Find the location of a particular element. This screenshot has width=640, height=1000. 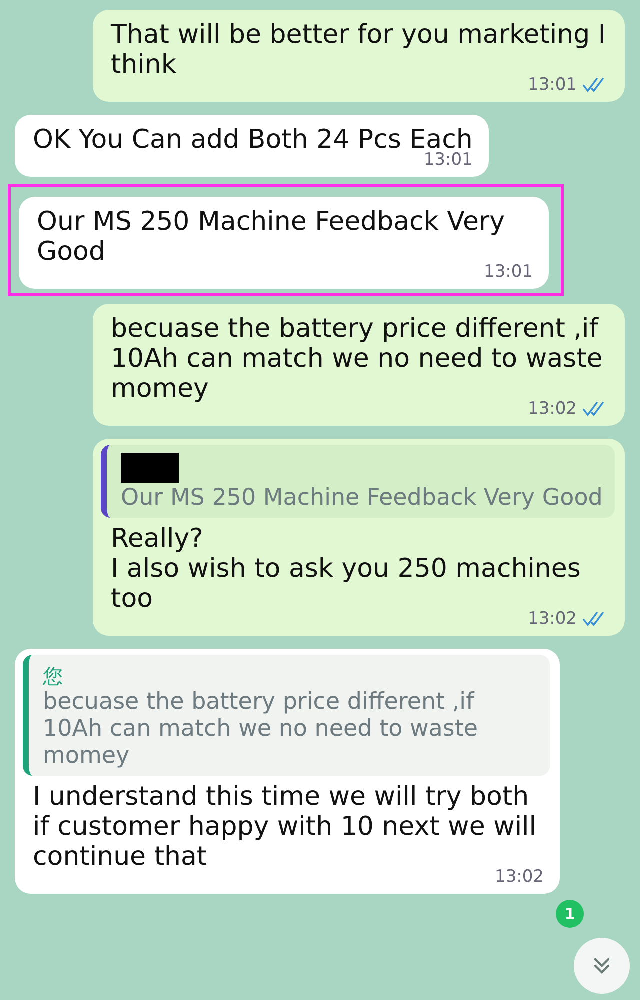

unread-badge: 1 is located at coordinates (570, 914).